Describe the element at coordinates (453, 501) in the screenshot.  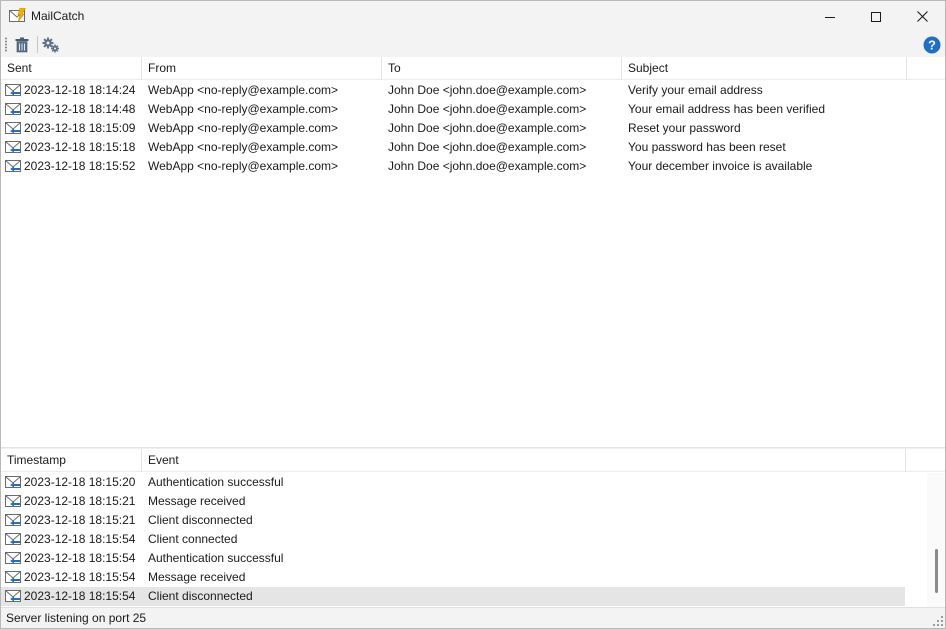
I see `log-row: 2023-12-18 18:15:21 Message received` at that location.